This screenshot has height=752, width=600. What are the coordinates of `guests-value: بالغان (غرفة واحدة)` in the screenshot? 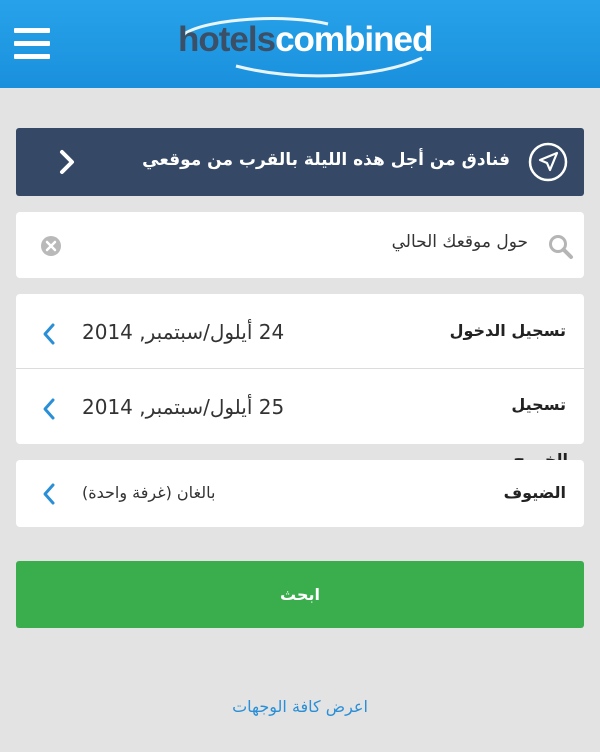 It's located at (149, 492).